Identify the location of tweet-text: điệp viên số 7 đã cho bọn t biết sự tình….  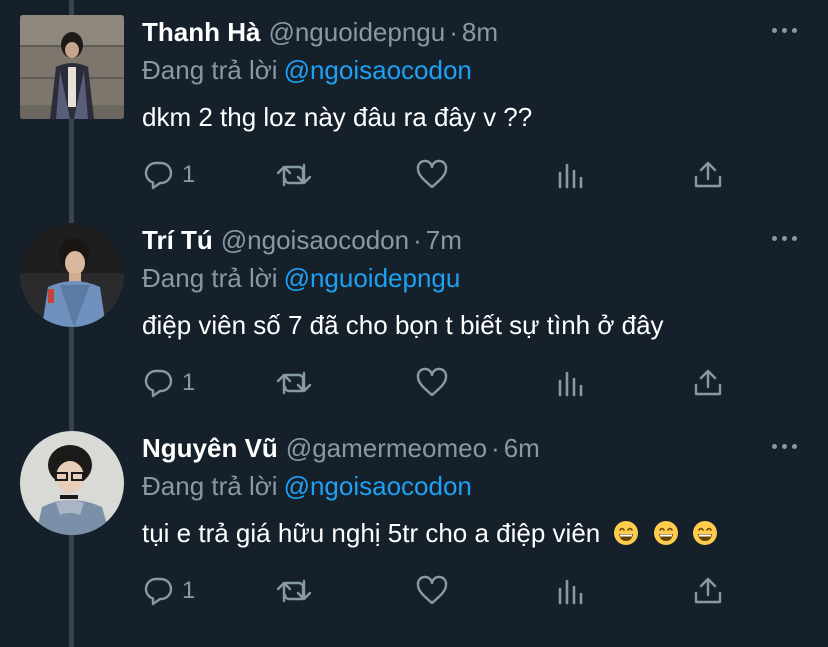
(403, 325).